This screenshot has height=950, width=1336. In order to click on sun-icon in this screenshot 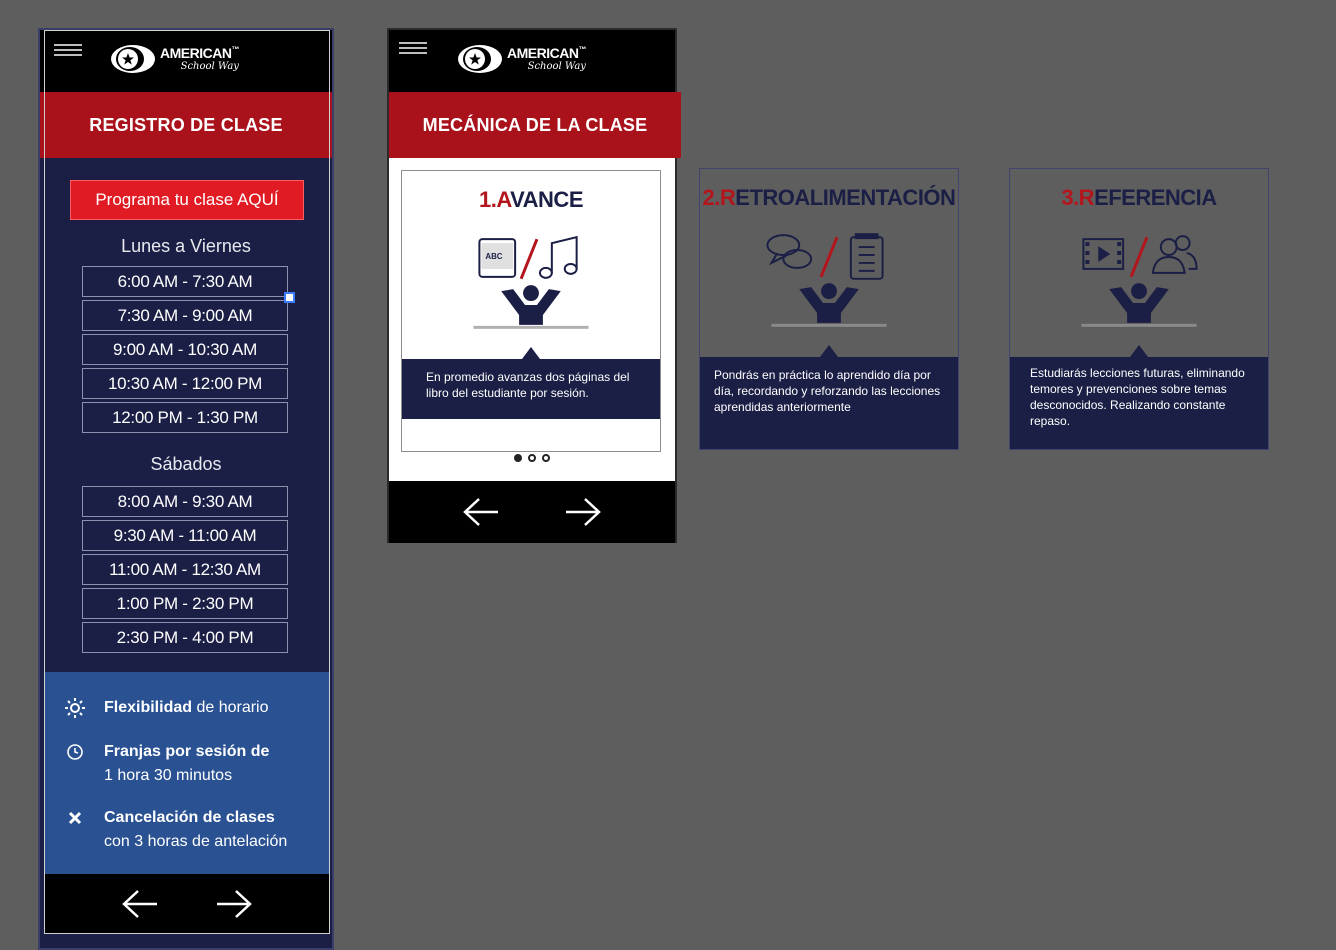, I will do `click(75, 708)`.